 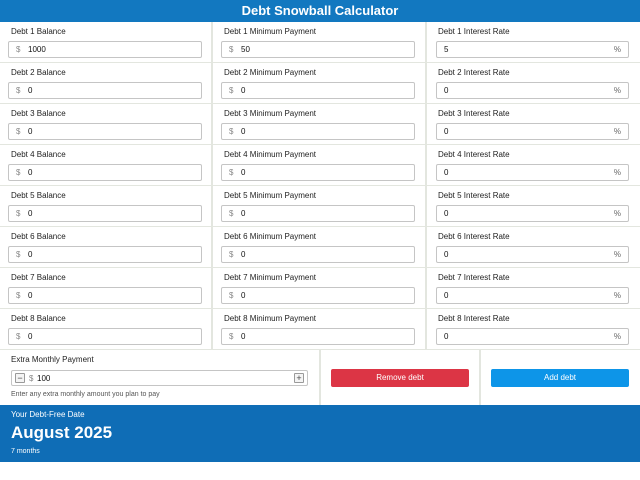 I want to click on debt-3-balance-input: $0, so click(x=105, y=131).